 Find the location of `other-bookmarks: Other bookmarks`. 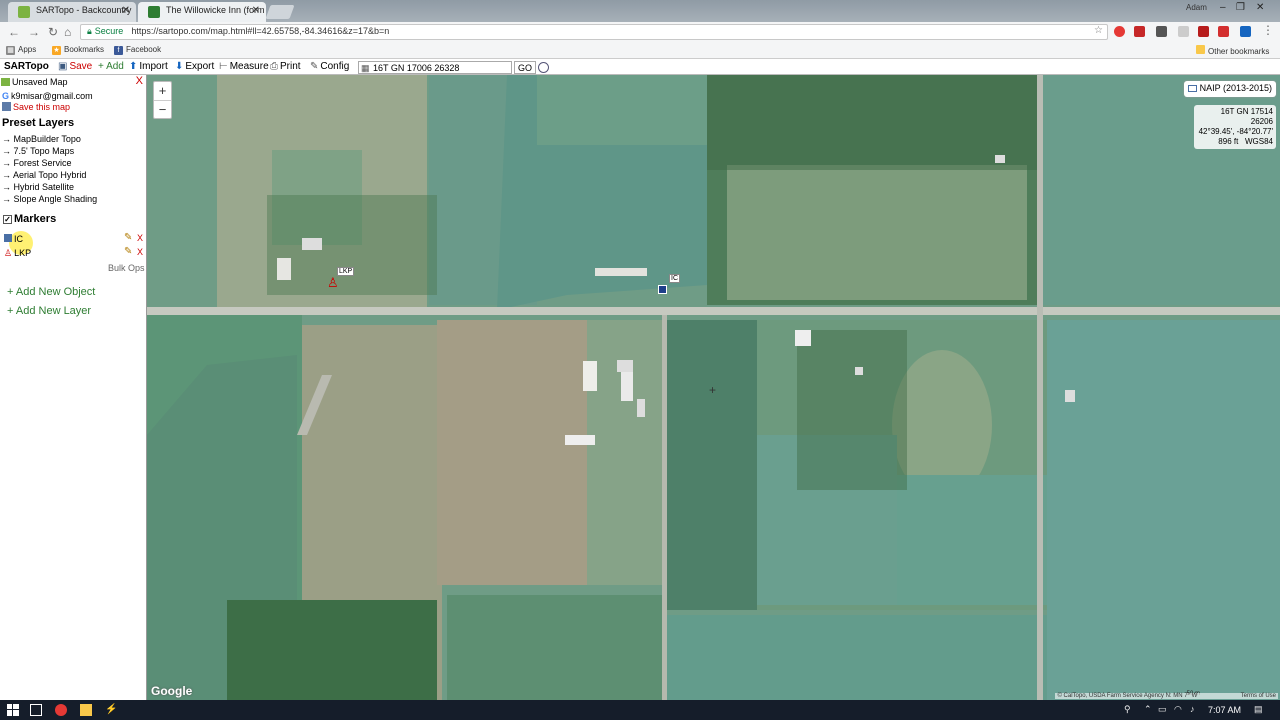

other-bookmarks: Other bookmarks is located at coordinates (1232, 50).